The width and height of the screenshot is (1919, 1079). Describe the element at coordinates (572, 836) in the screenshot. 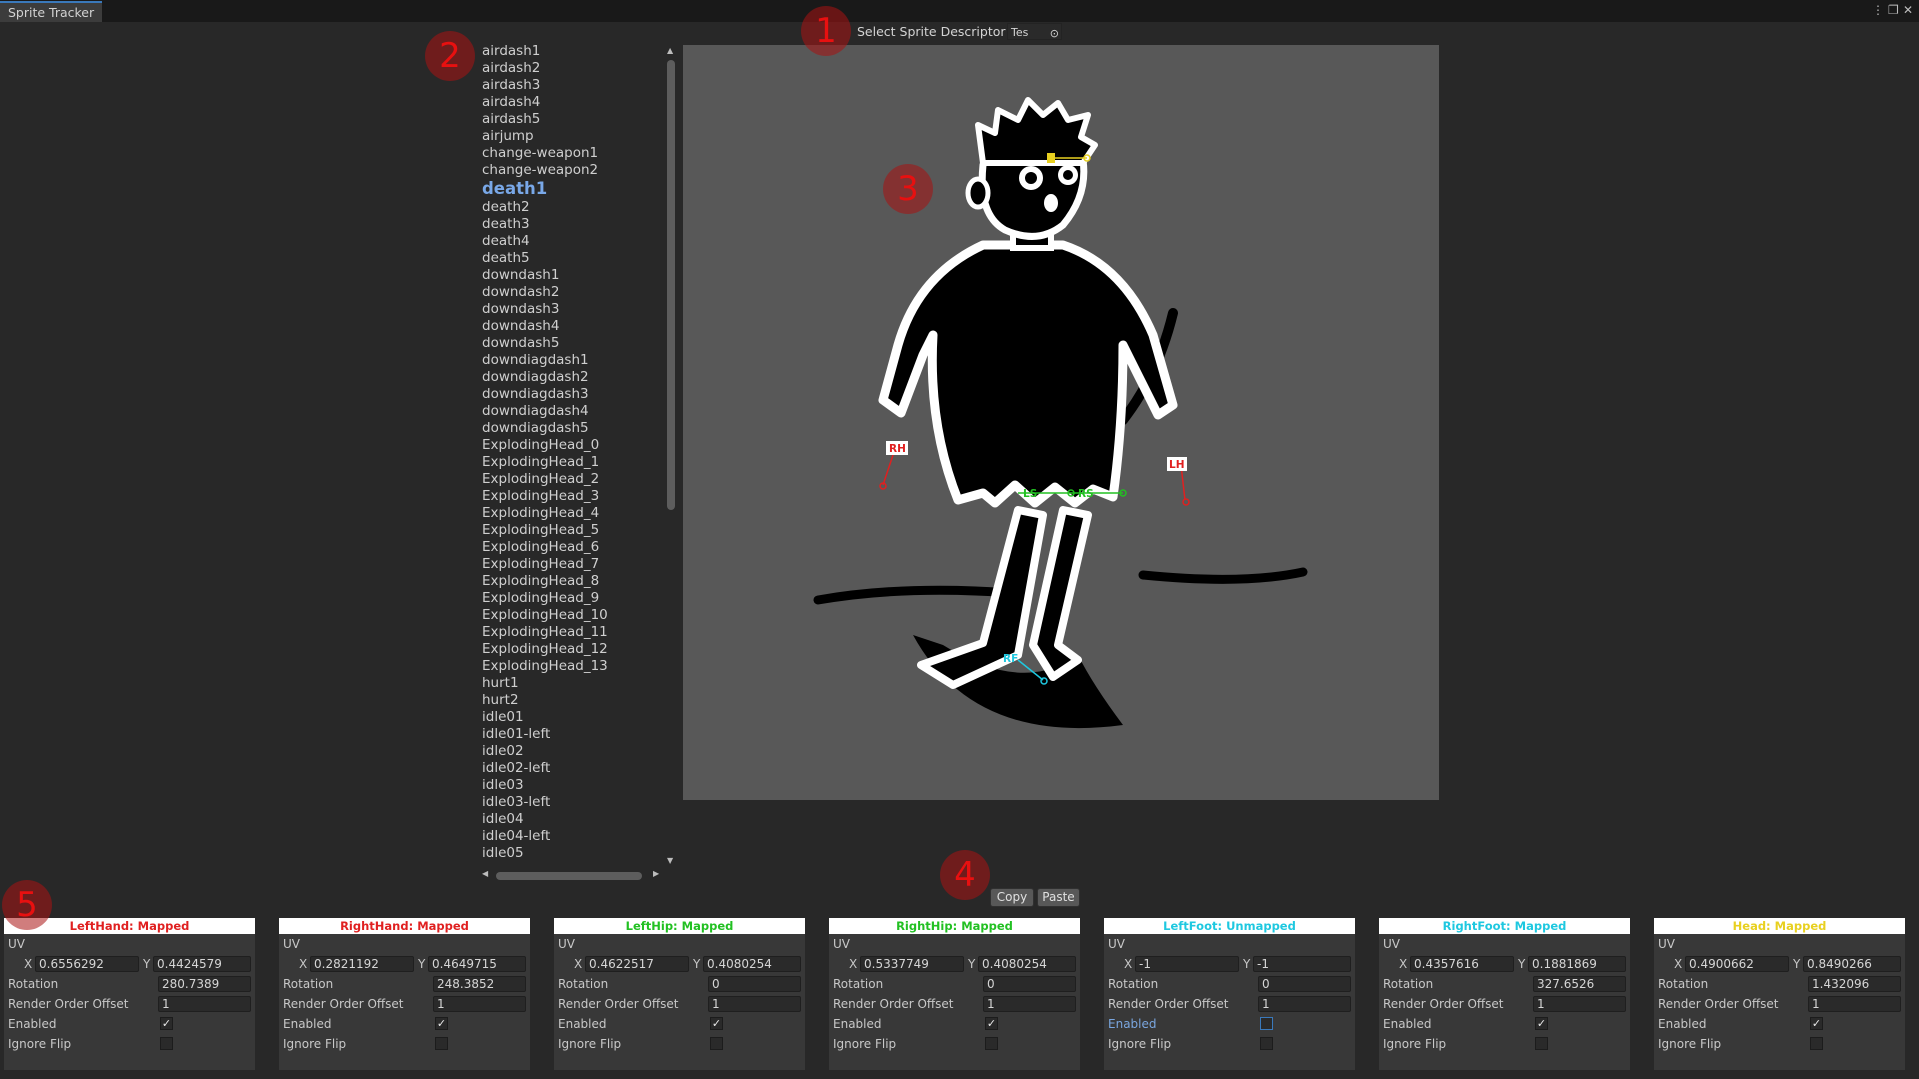

I see `animation-list-item: idle04-left` at that location.